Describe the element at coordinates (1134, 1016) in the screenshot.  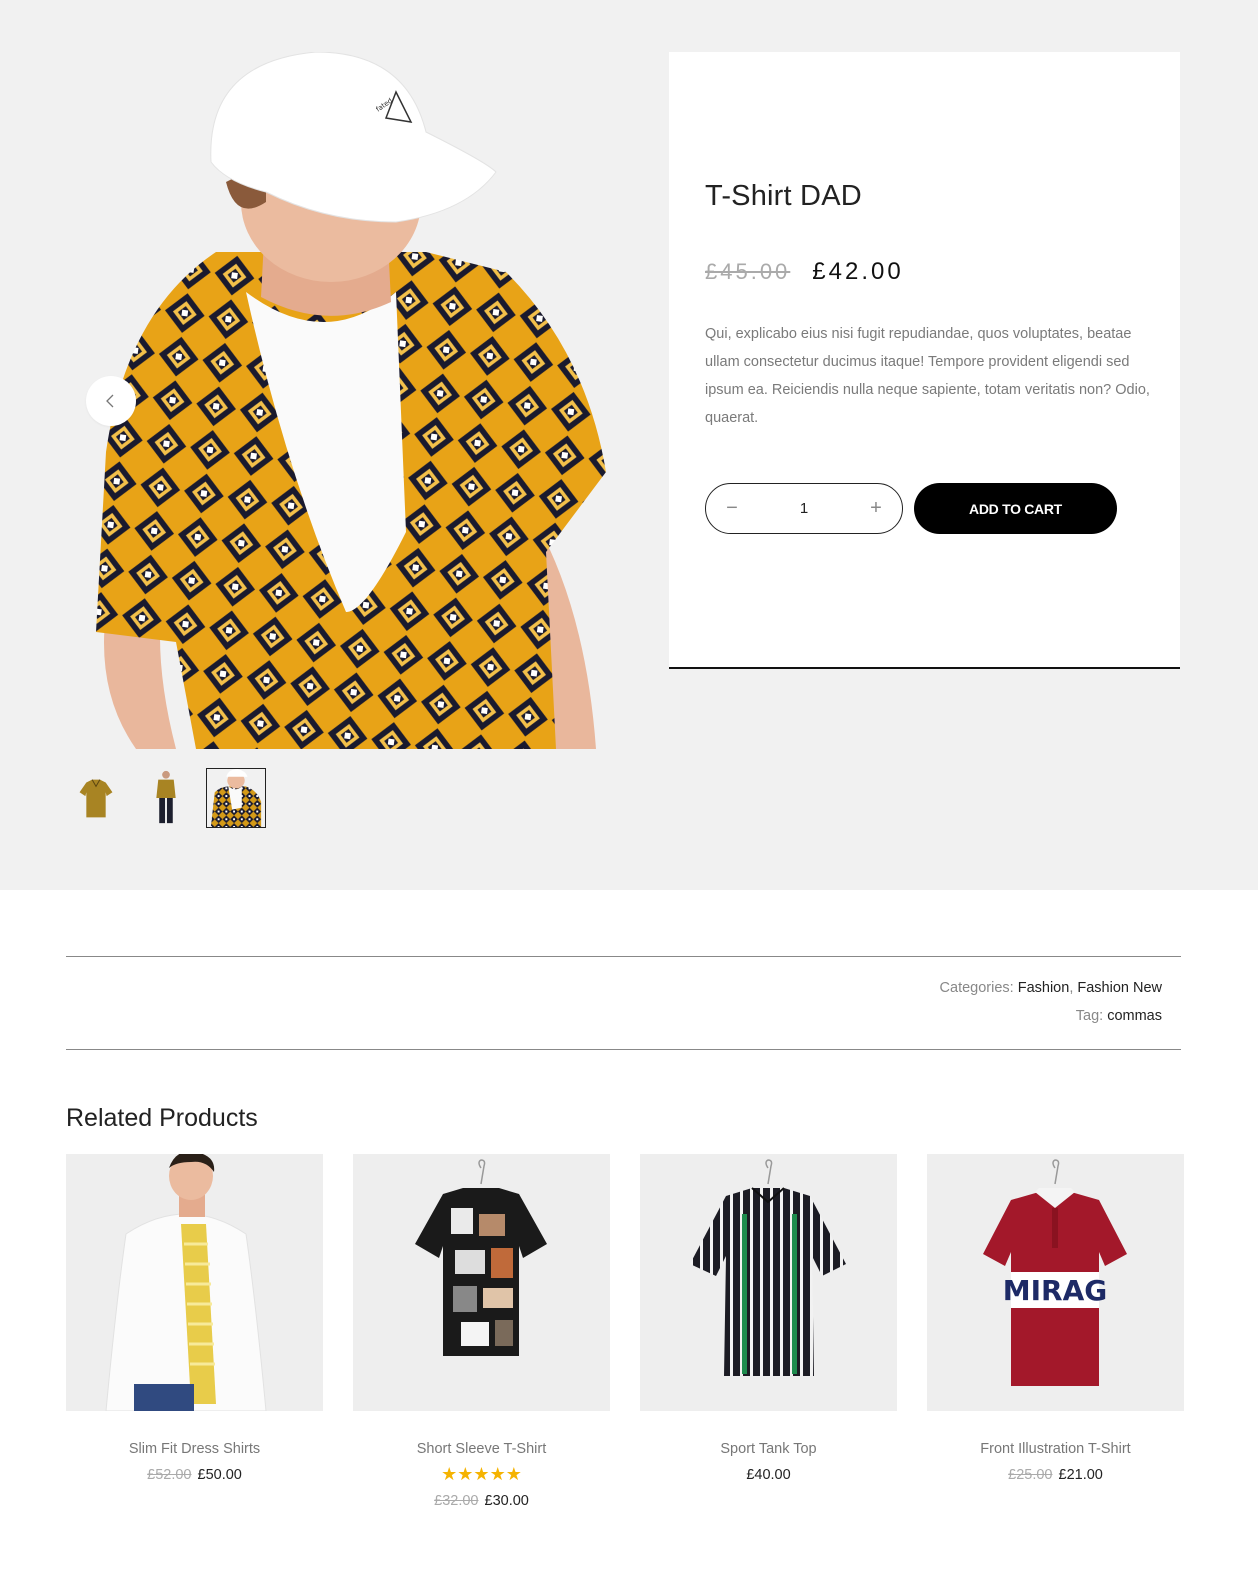
I see `tag-link-commas: commas` at that location.